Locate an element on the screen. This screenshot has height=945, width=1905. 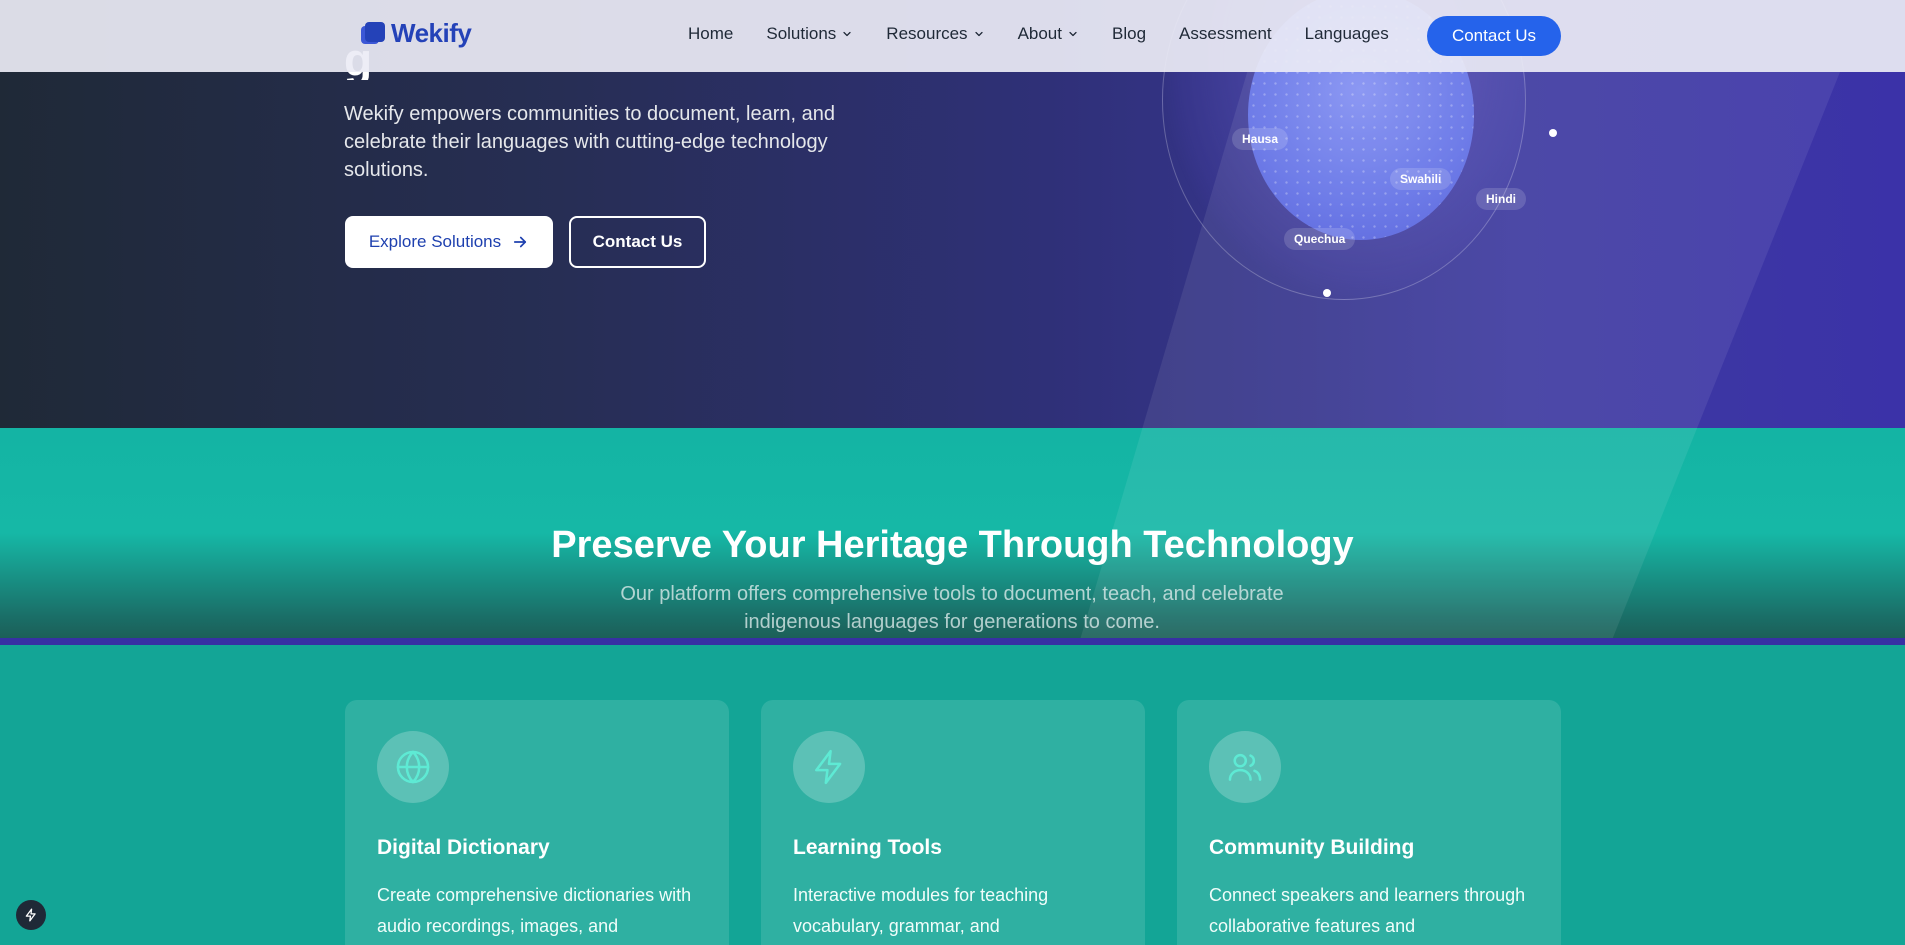
language-chip-swahili: Swahili is located at coordinates (1421, 179).